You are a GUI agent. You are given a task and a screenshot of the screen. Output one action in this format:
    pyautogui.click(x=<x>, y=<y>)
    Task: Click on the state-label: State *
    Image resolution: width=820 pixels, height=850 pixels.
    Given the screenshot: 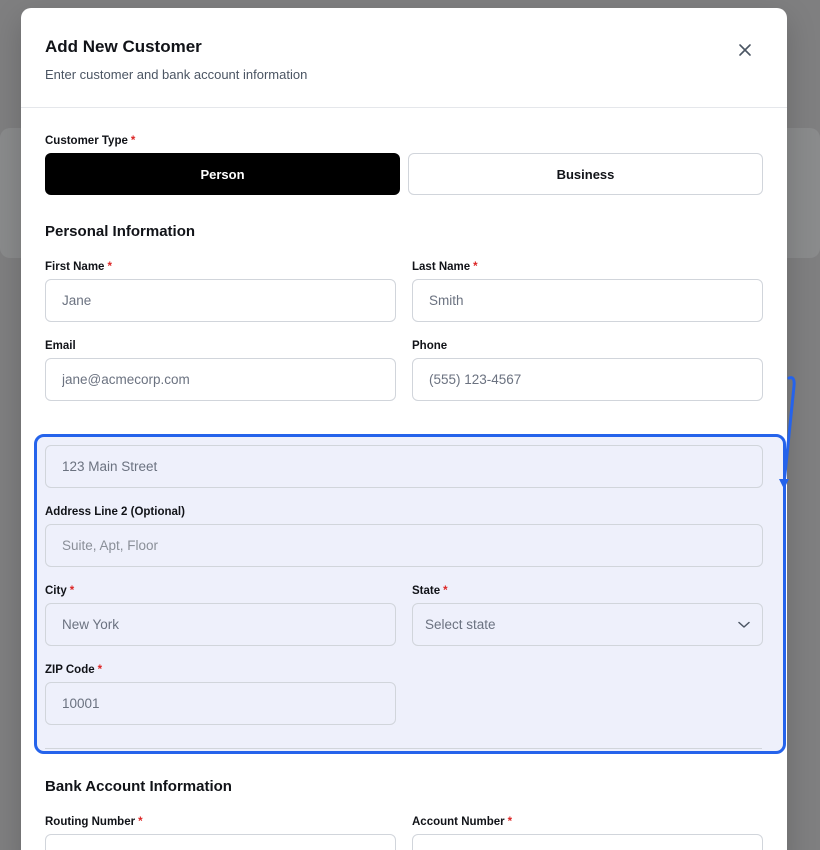 What is the action you would take?
    pyautogui.click(x=430, y=591)
    